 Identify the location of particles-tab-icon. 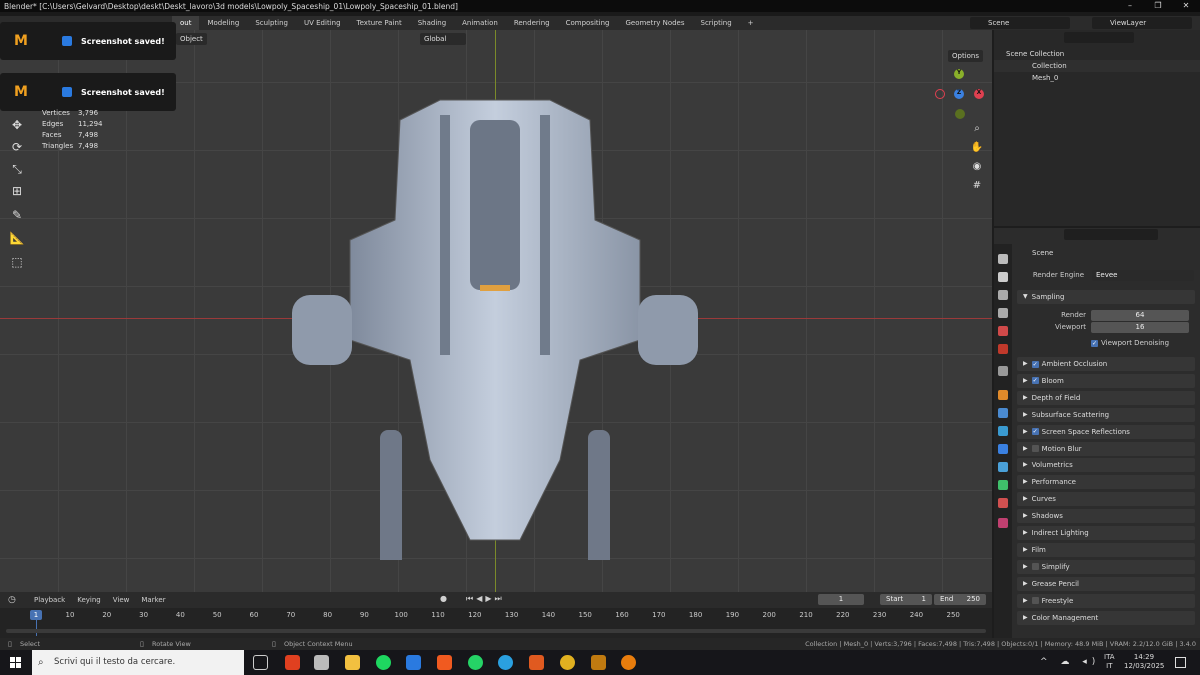
(1003, 431).